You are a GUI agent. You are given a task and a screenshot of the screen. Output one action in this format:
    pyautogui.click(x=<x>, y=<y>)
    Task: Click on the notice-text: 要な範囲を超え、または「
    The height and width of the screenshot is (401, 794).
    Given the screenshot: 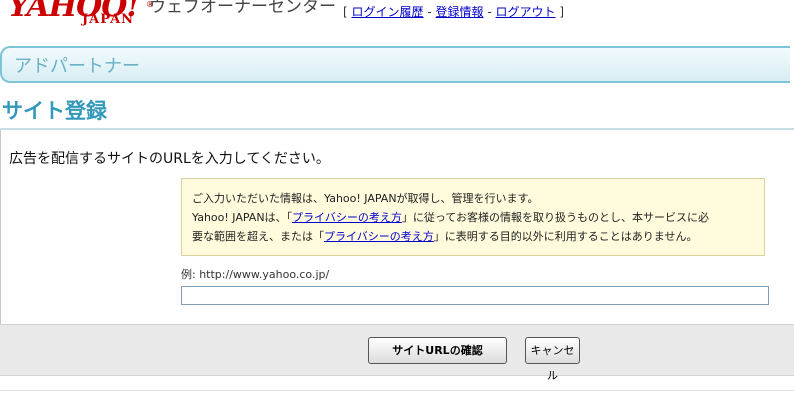 What is the action you would take?
    pyautogui.click(x=258, y=236)
    